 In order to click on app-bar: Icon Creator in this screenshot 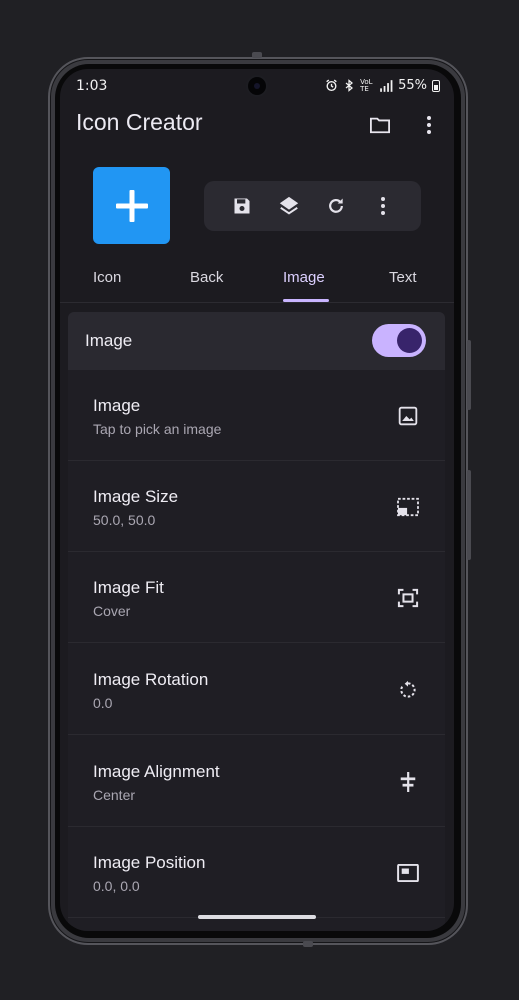, I will do `click(257, 125)`.